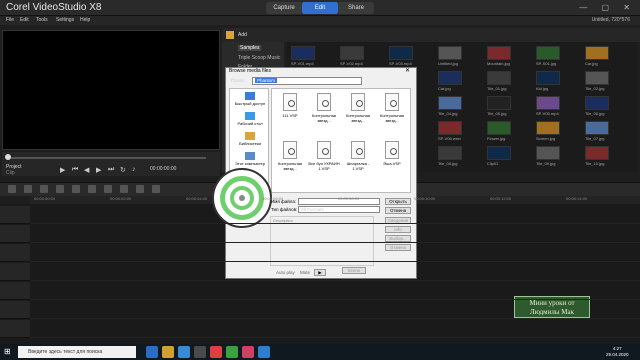  Describe the element at coordinates (232, 352) in the screenshot. I see `chrome-icon` at that location.